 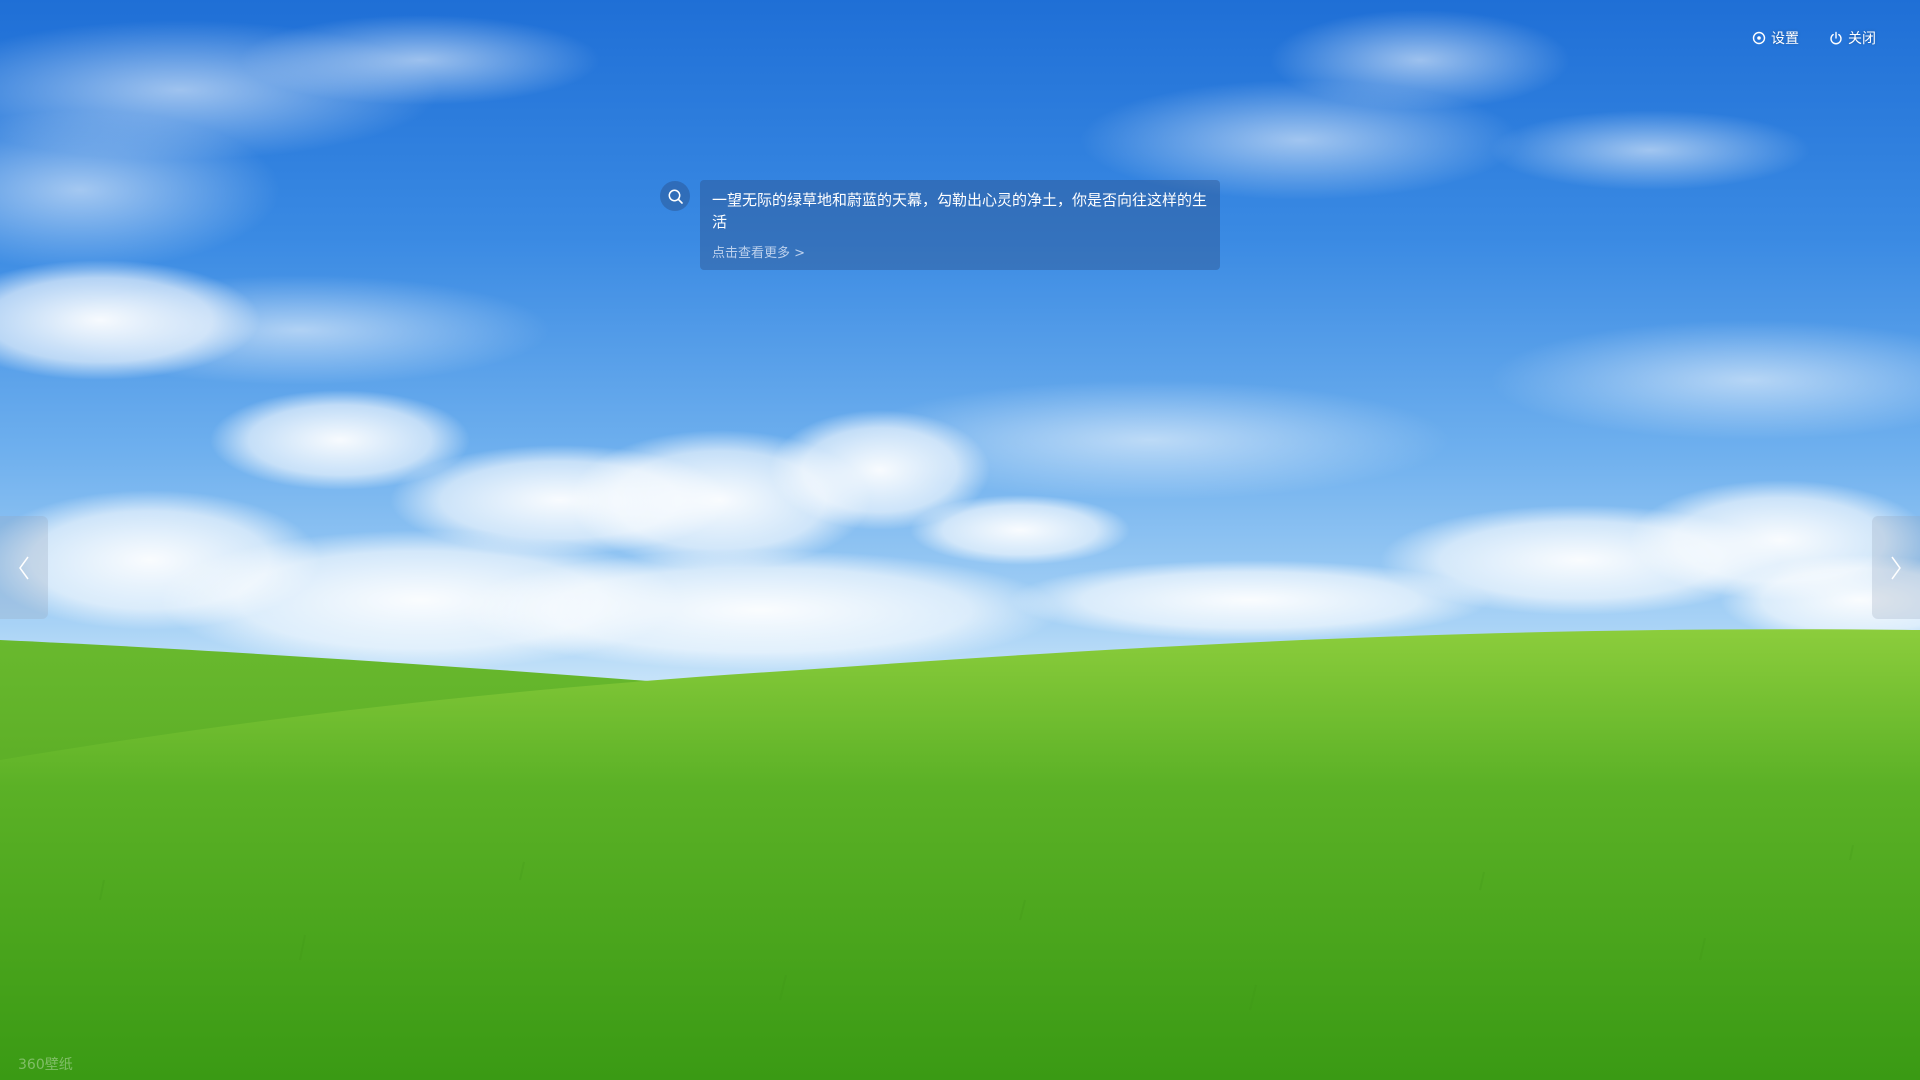 I want to click on search-button, so click(x=675, y=196).